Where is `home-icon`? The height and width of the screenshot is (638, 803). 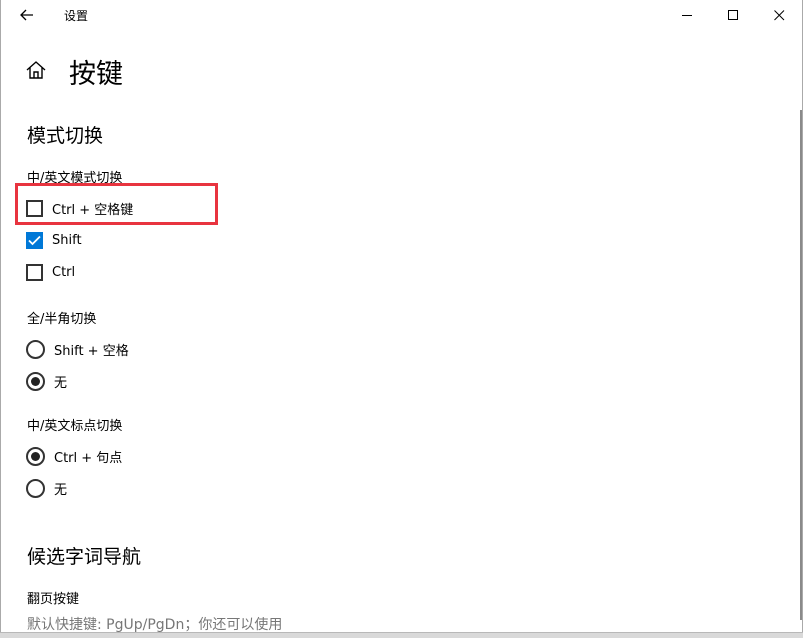 home-icon is located at coordinates (36, 70).